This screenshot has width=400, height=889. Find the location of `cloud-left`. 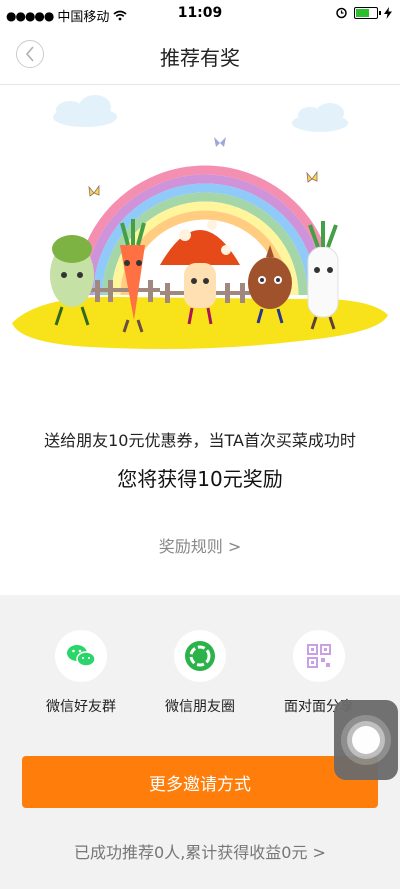

cloud-left is located at coordinates (85, 111).